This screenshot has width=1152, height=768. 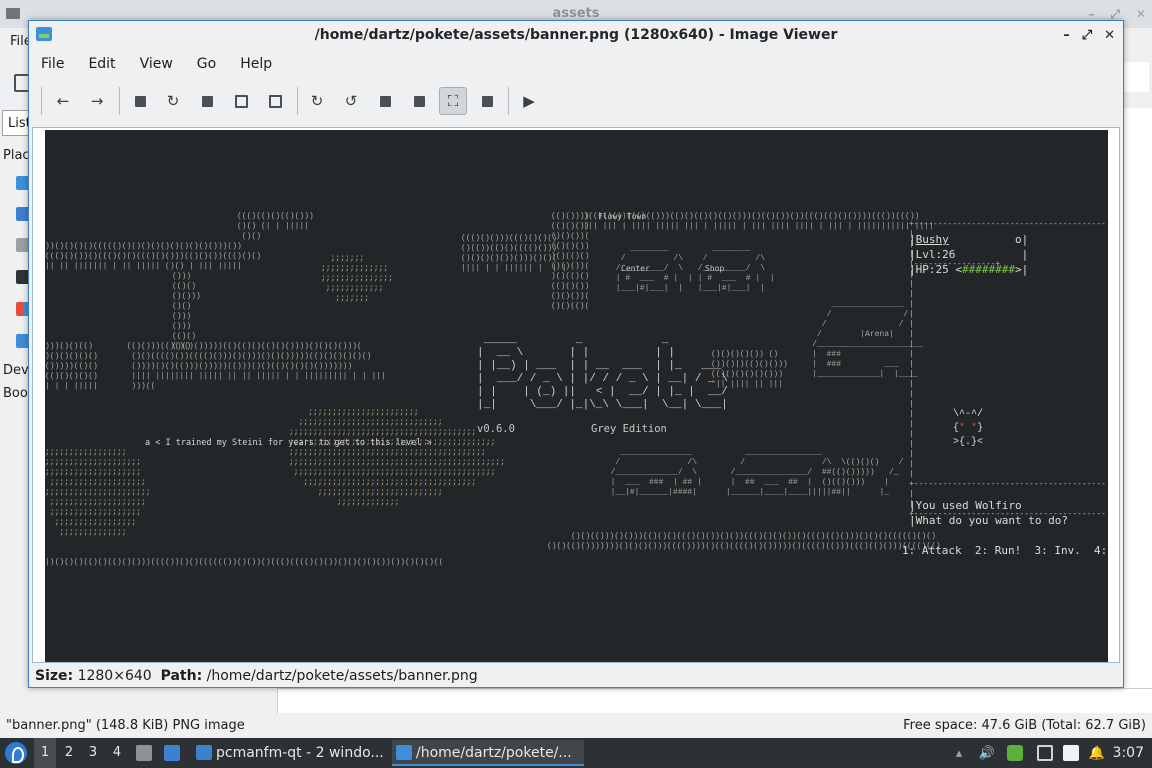 I want to click on menu-file: File, so click(x=52, y=64).